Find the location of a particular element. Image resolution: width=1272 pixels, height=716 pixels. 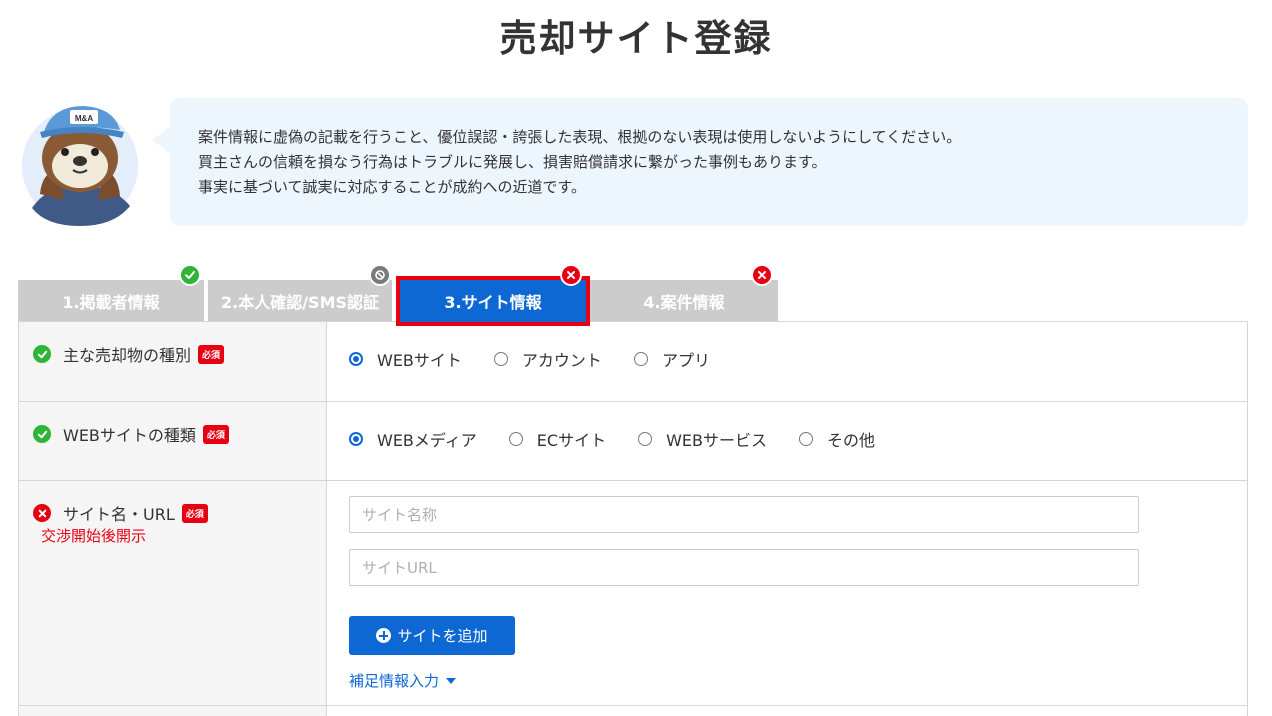

field-label-text: サイト名・URL is located at coordinates (119, 514).